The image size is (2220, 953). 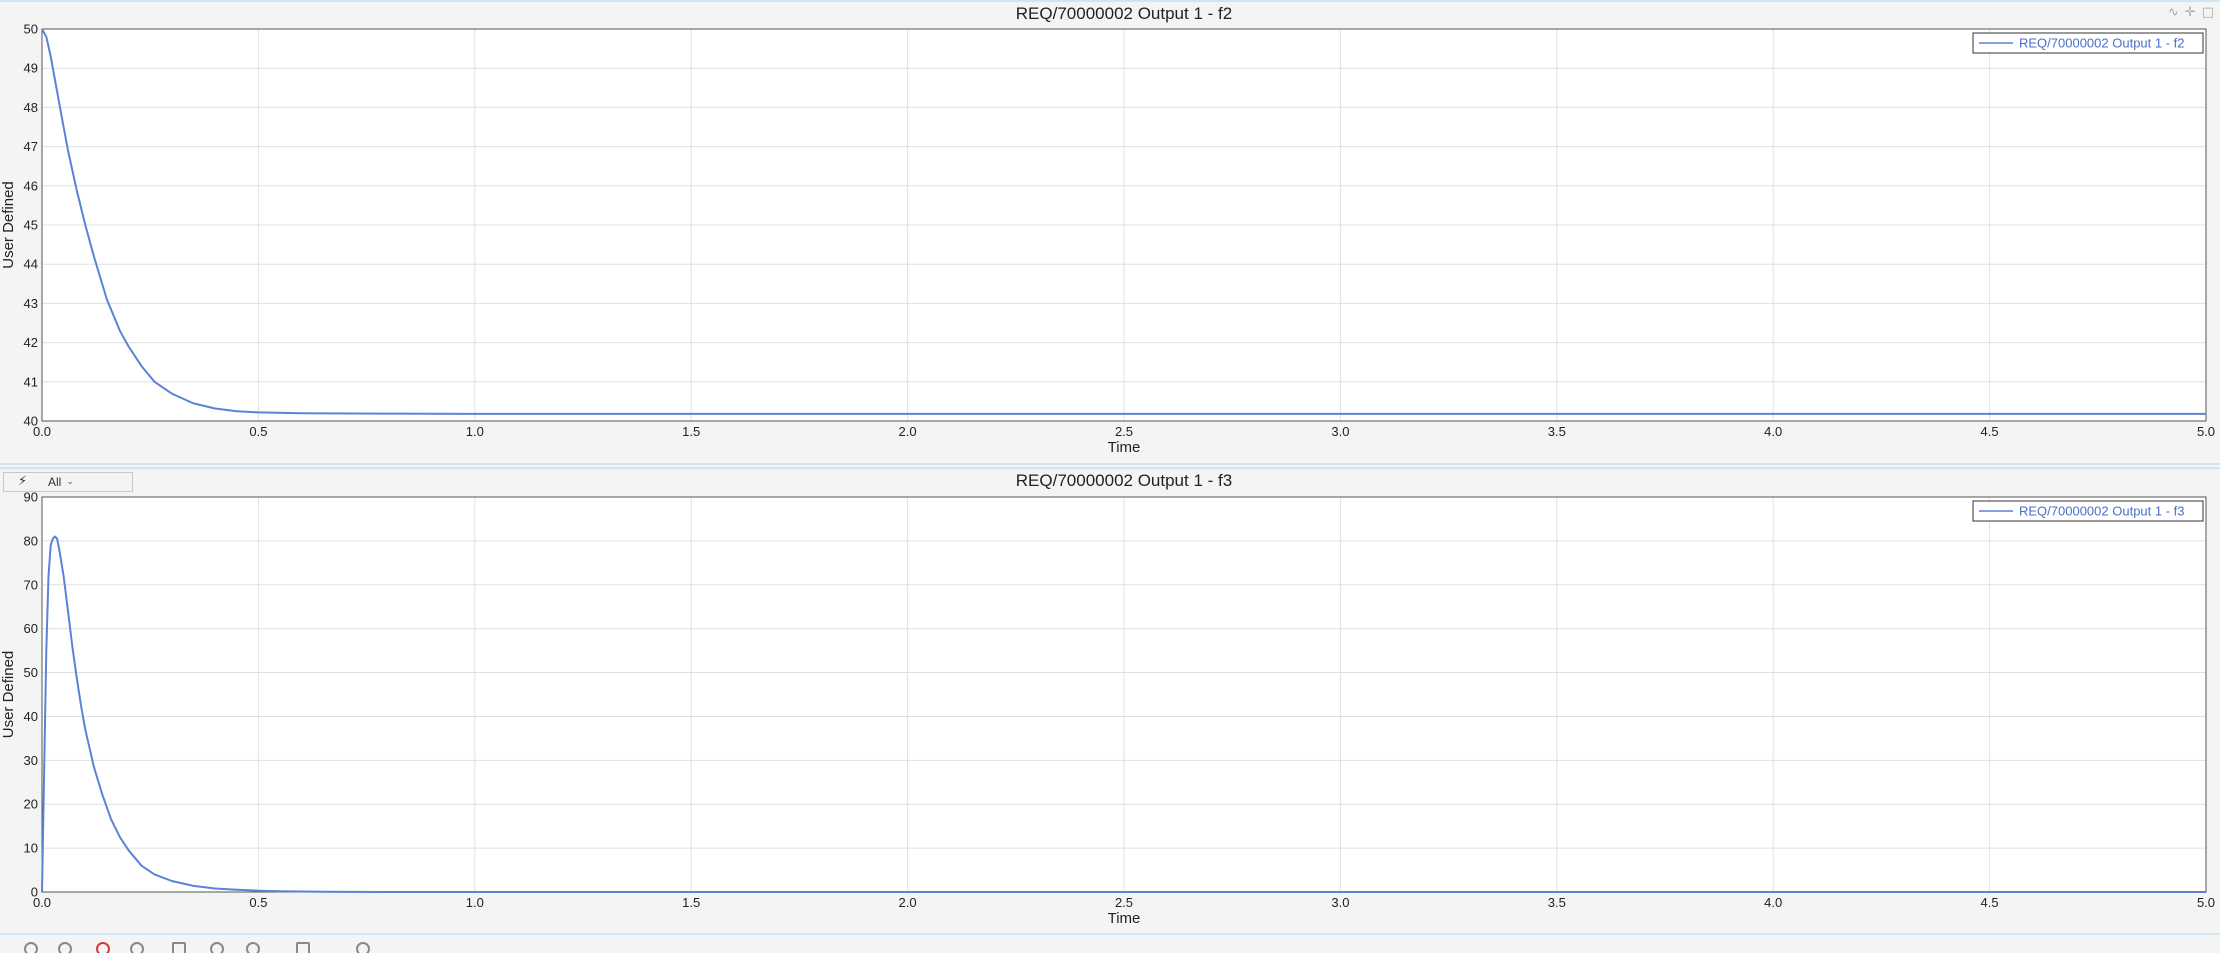 What do you see at coordinates (179, 947) in the screenshot?
I see `window-icon` at bounding box center [179, 947].